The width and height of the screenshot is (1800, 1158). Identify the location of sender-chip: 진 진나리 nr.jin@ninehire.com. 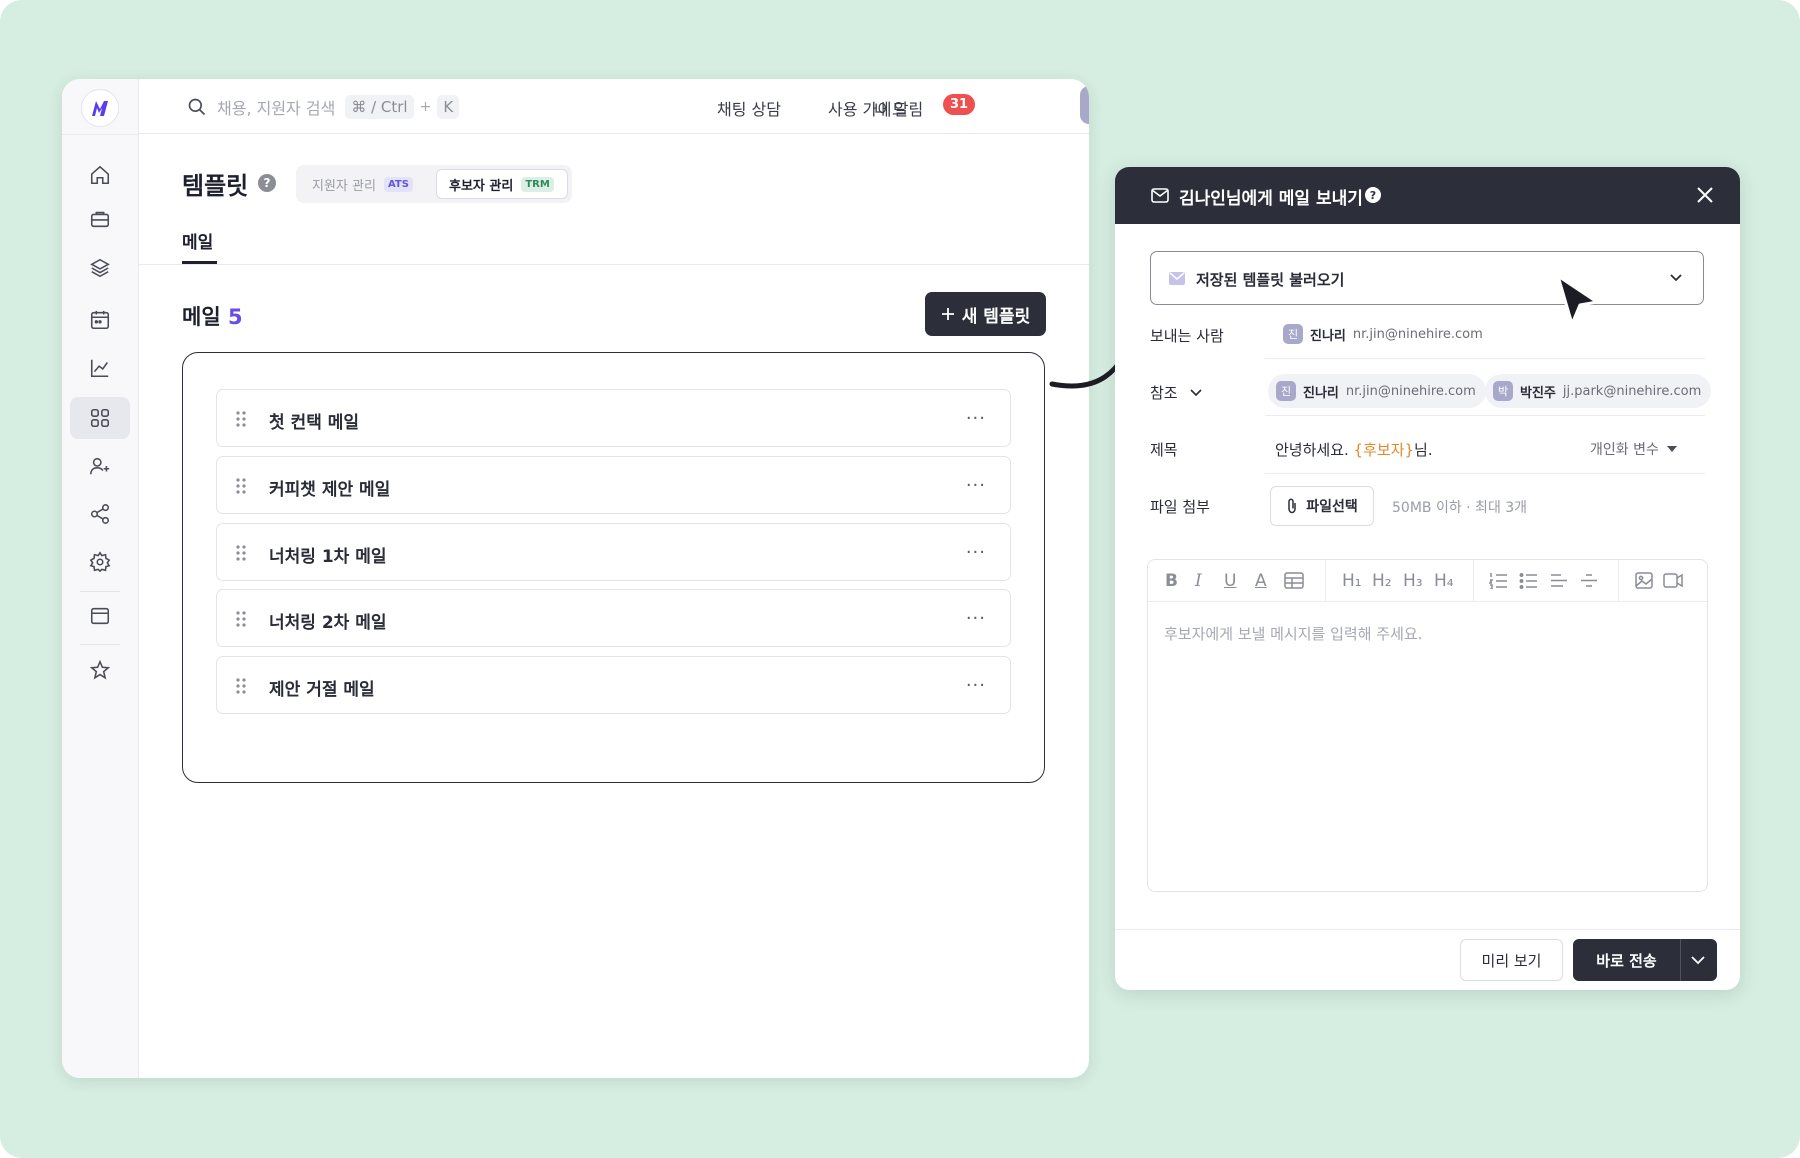
(1384, 334).